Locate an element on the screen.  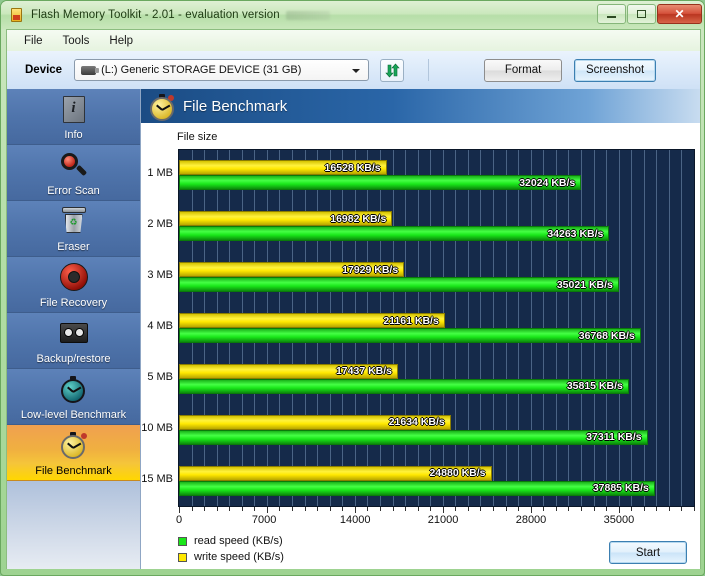
legend-item-read: read speed (KB/s) is located at coordinates (231, 541).